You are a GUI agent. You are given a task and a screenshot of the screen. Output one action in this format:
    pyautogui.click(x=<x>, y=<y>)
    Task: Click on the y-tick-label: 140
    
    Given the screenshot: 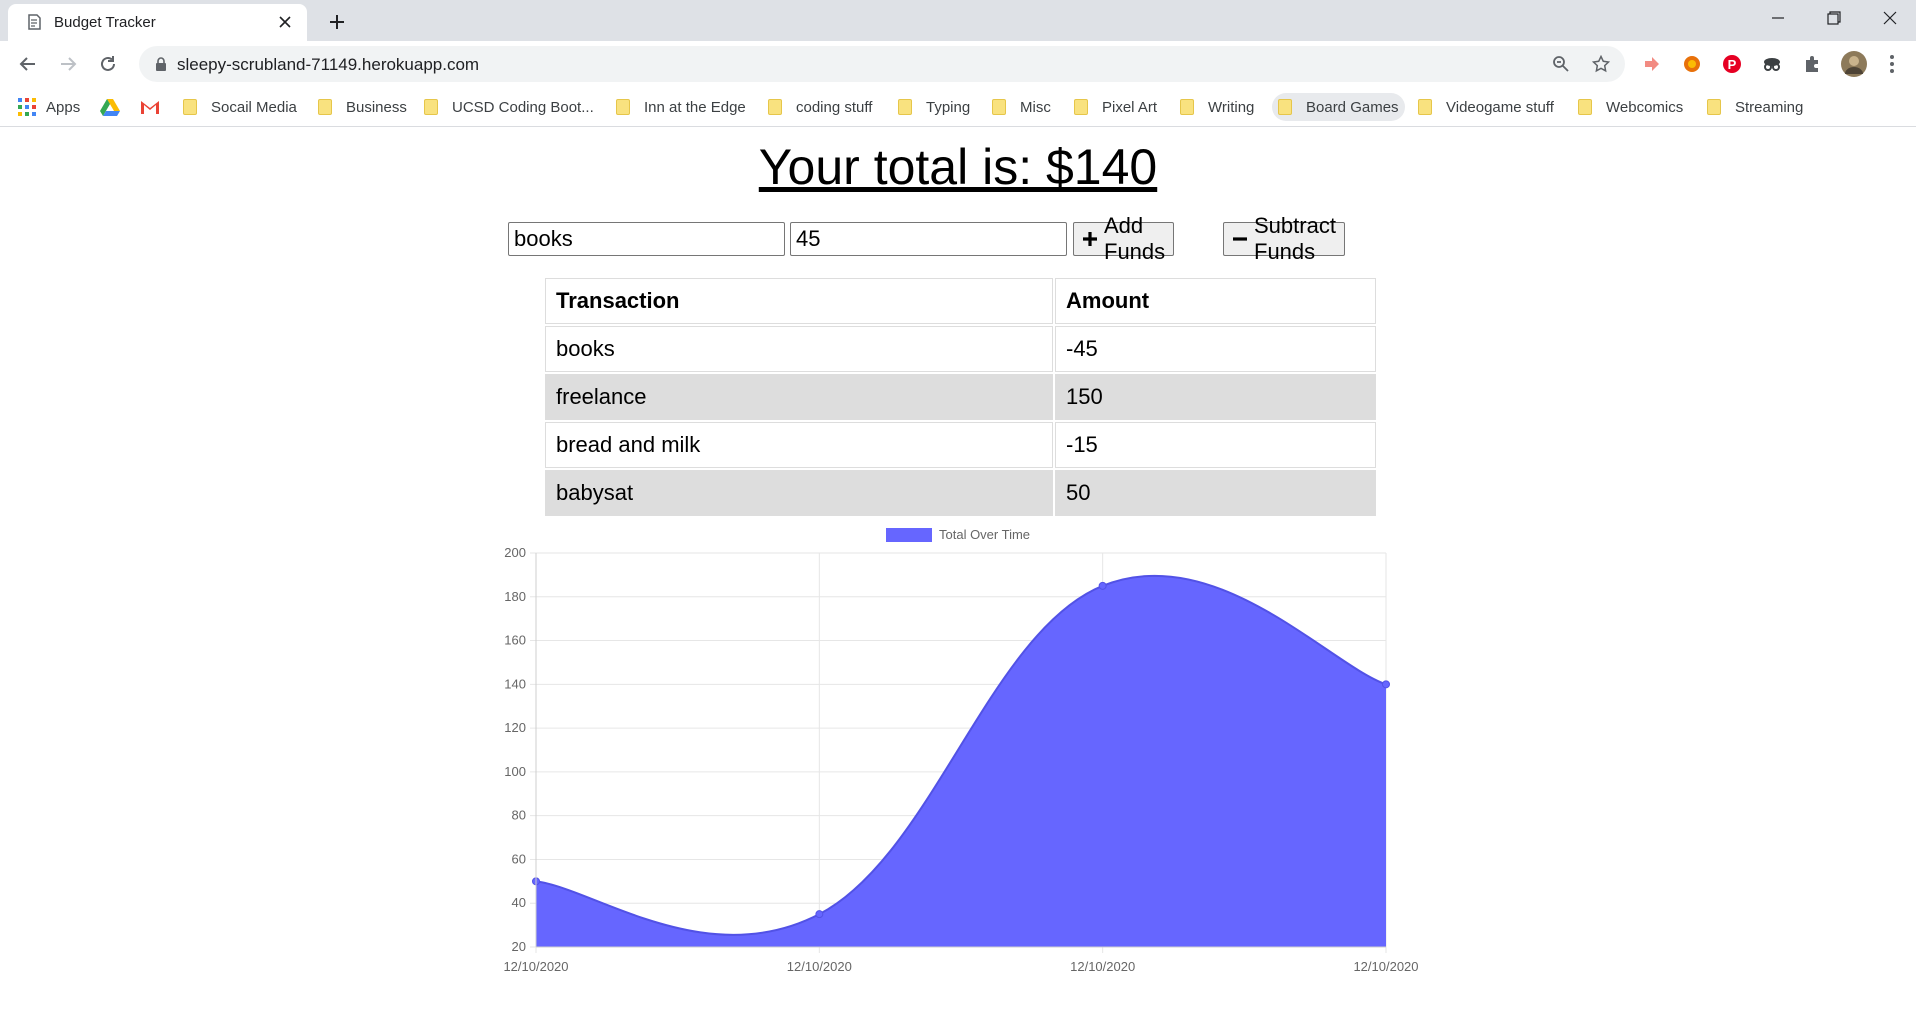 What is the action you would take?
    pyautogui.click(x=515, y=683)
    